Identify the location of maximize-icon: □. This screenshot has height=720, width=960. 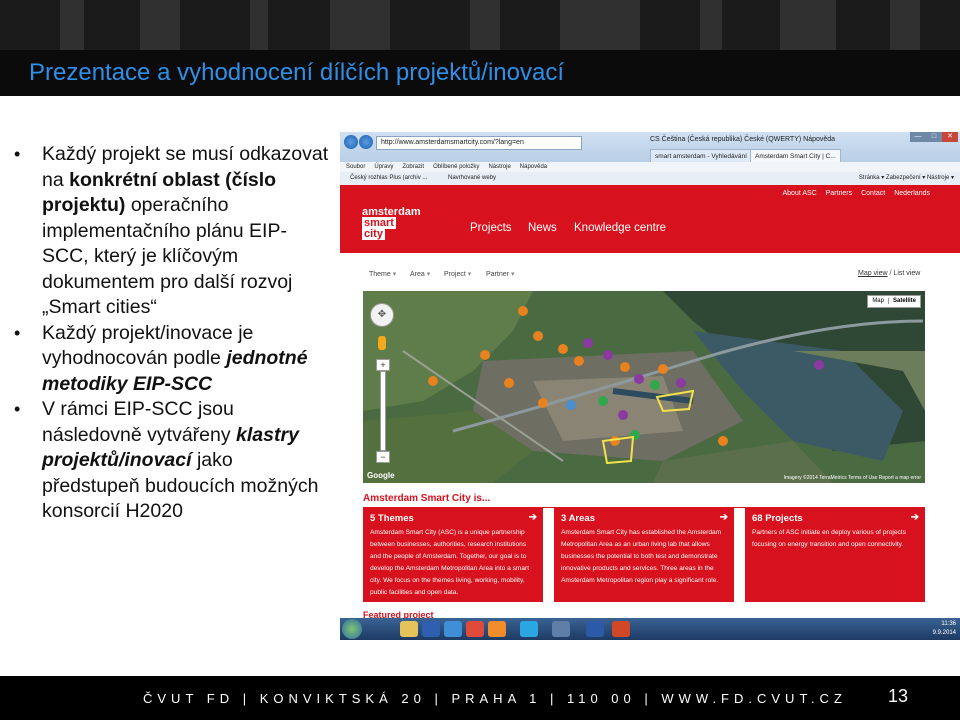
(934, 137).